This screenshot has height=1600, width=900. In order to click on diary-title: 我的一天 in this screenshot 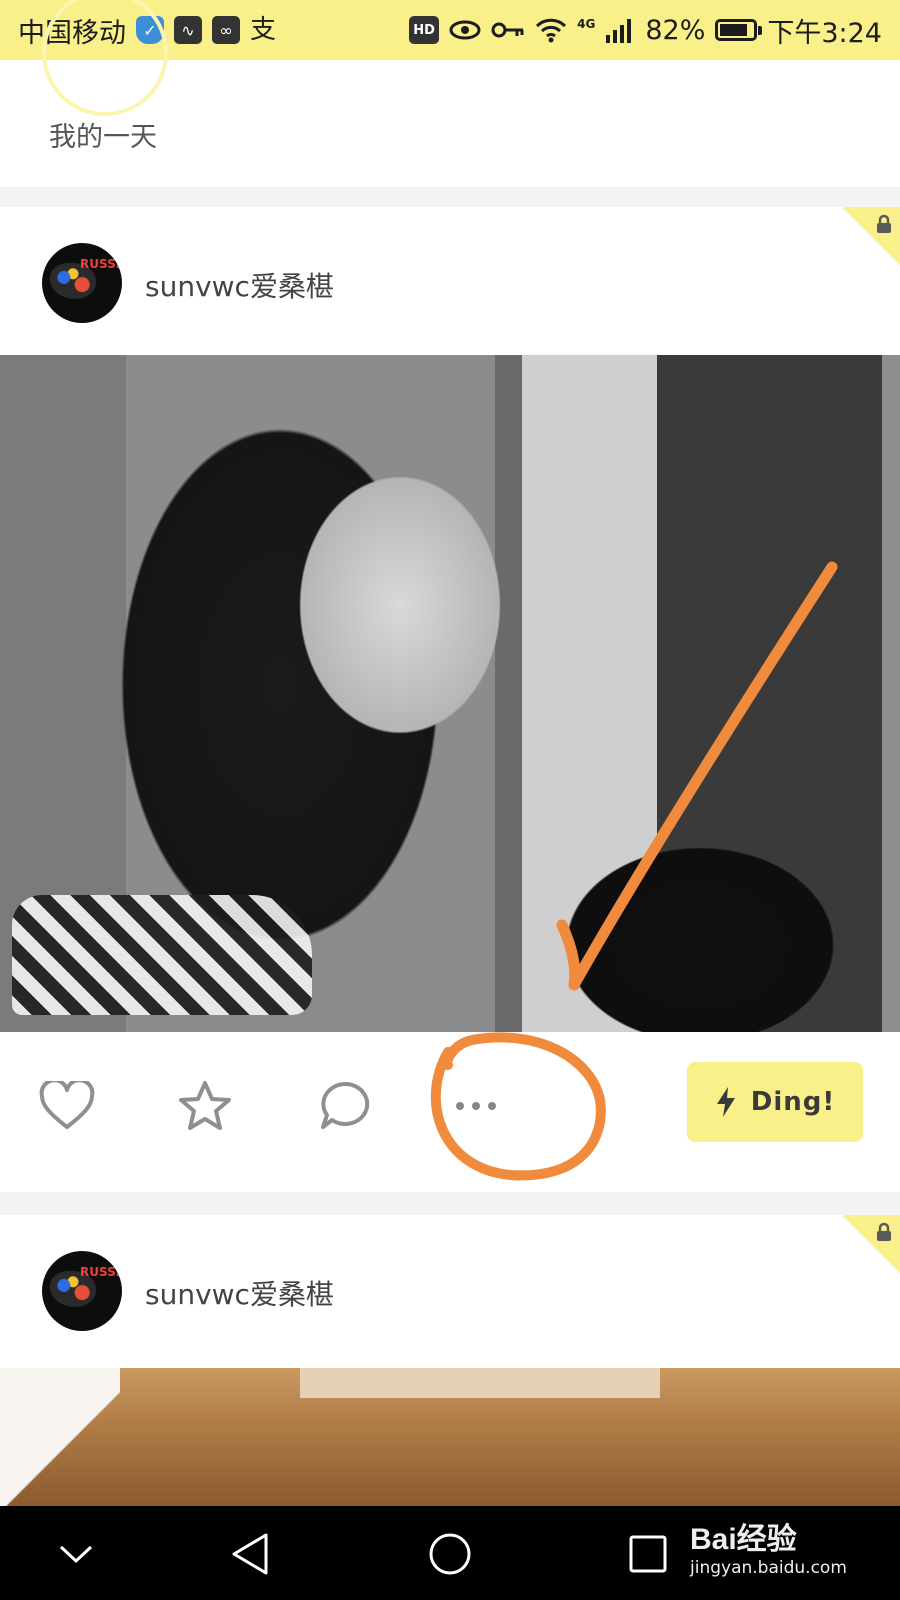, I will do `click(103, 137)`.